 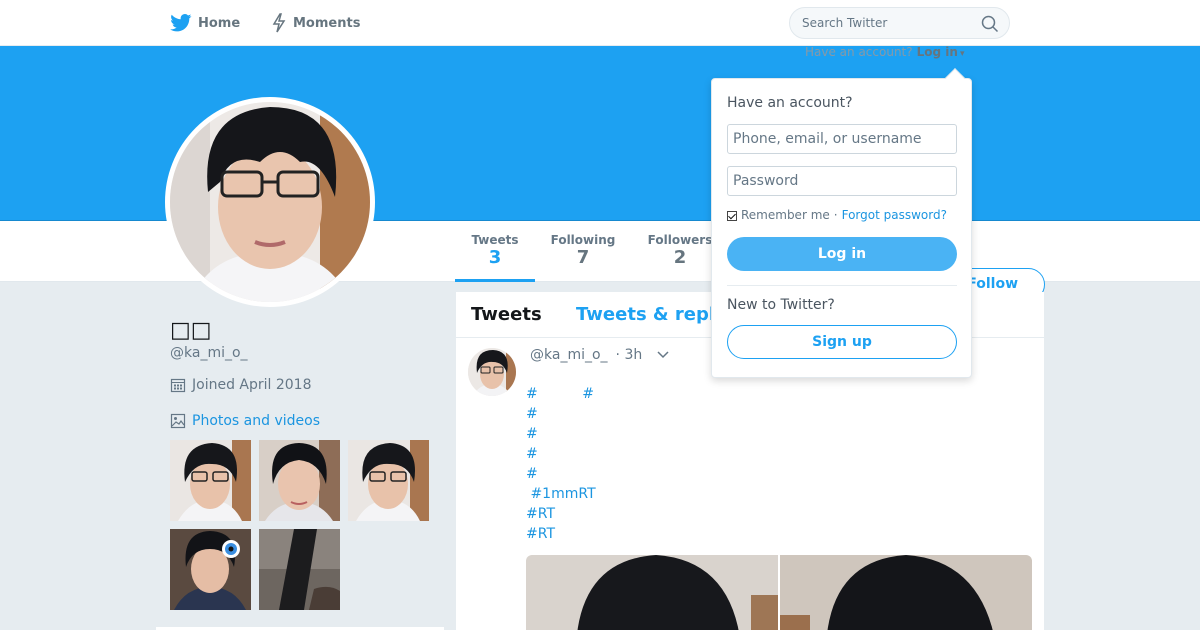 I want to click on popup-divider, so click(x=842, y=285).